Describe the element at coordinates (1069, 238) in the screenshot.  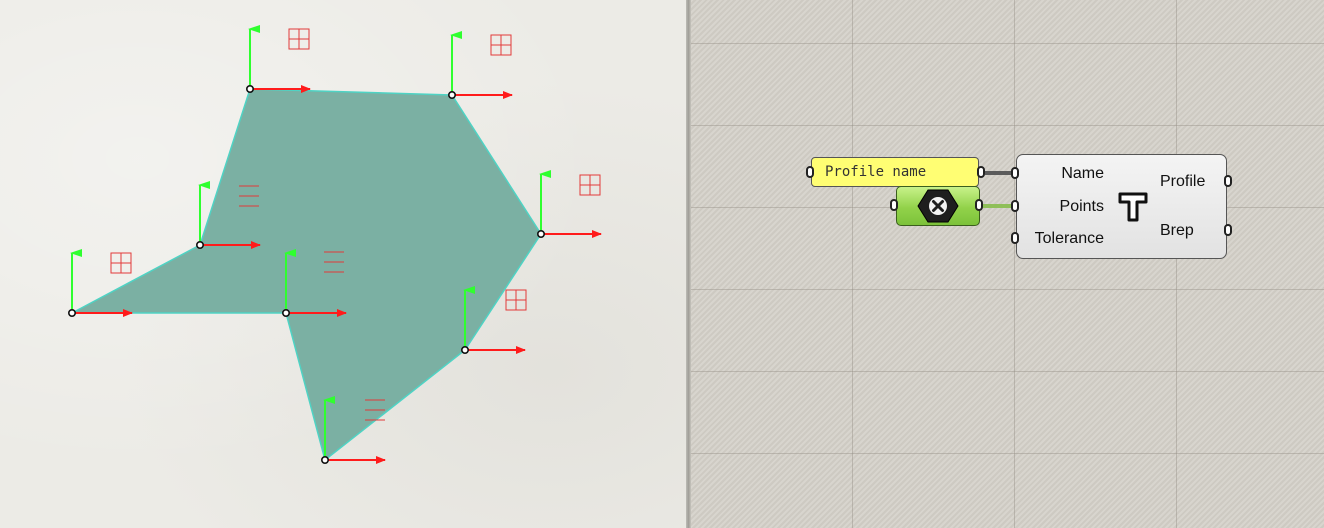
I see `input-label-tolerance: Tolerance` at that location.